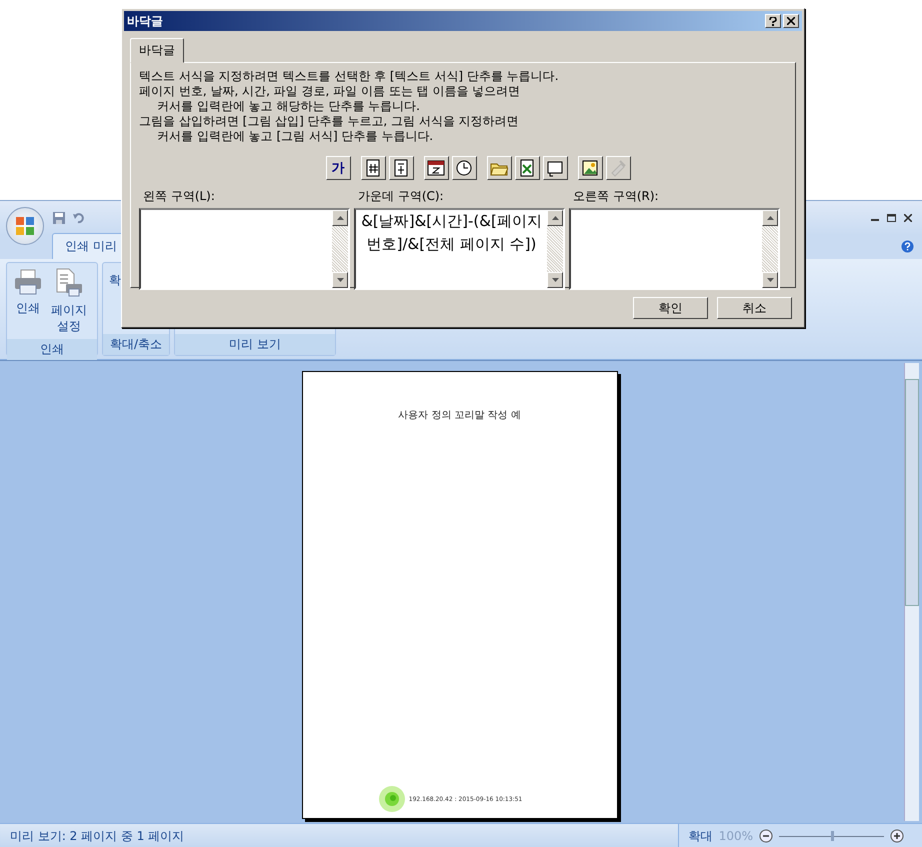  I want to click on dialog-tab: 바닥글, so click(157, 50).